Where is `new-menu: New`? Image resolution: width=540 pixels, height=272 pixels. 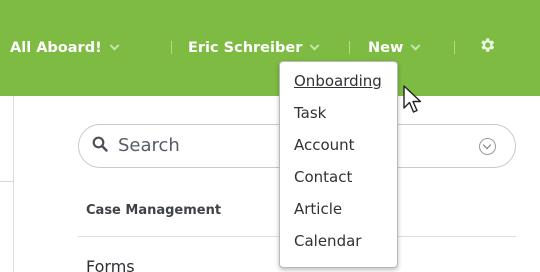 new-menu: New is located at coordinates (394, 48).